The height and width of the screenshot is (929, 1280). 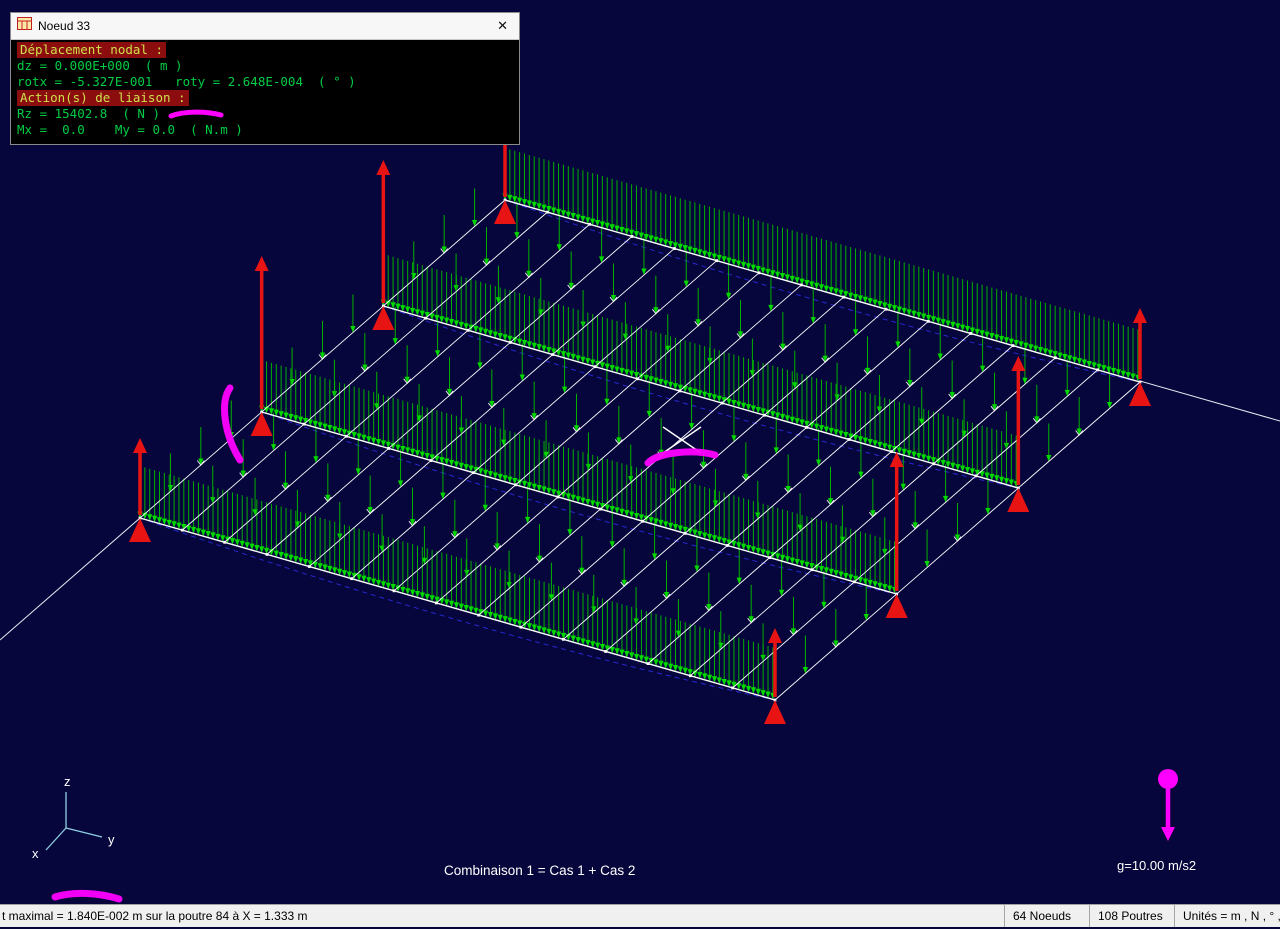 I want to click on popup-title: Noeud 33, so click(x=64, y=26).